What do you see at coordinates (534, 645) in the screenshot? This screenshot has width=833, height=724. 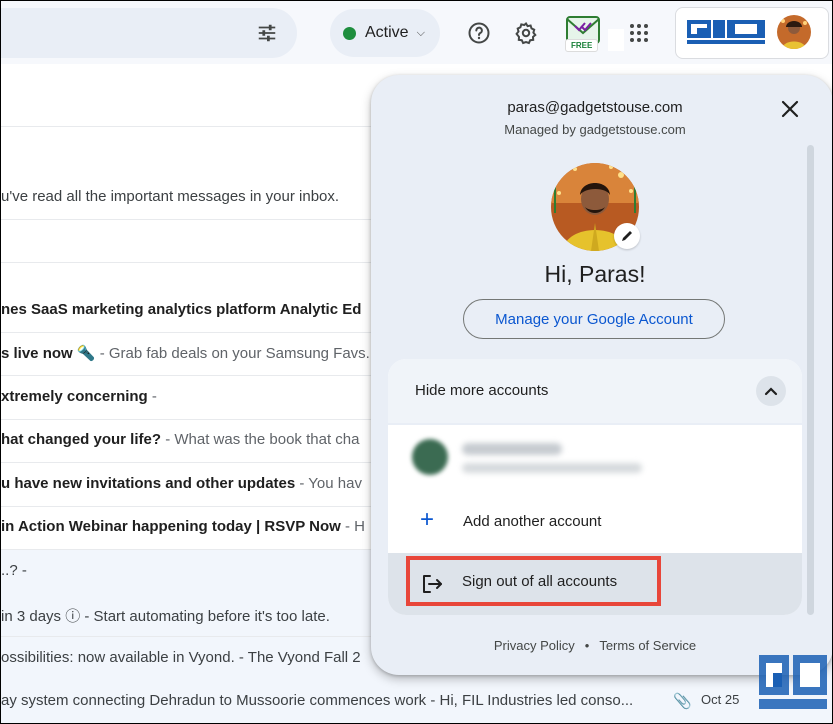 I see `privacy-policy-link: Privacy Policy` at bounding box center [534, 645].